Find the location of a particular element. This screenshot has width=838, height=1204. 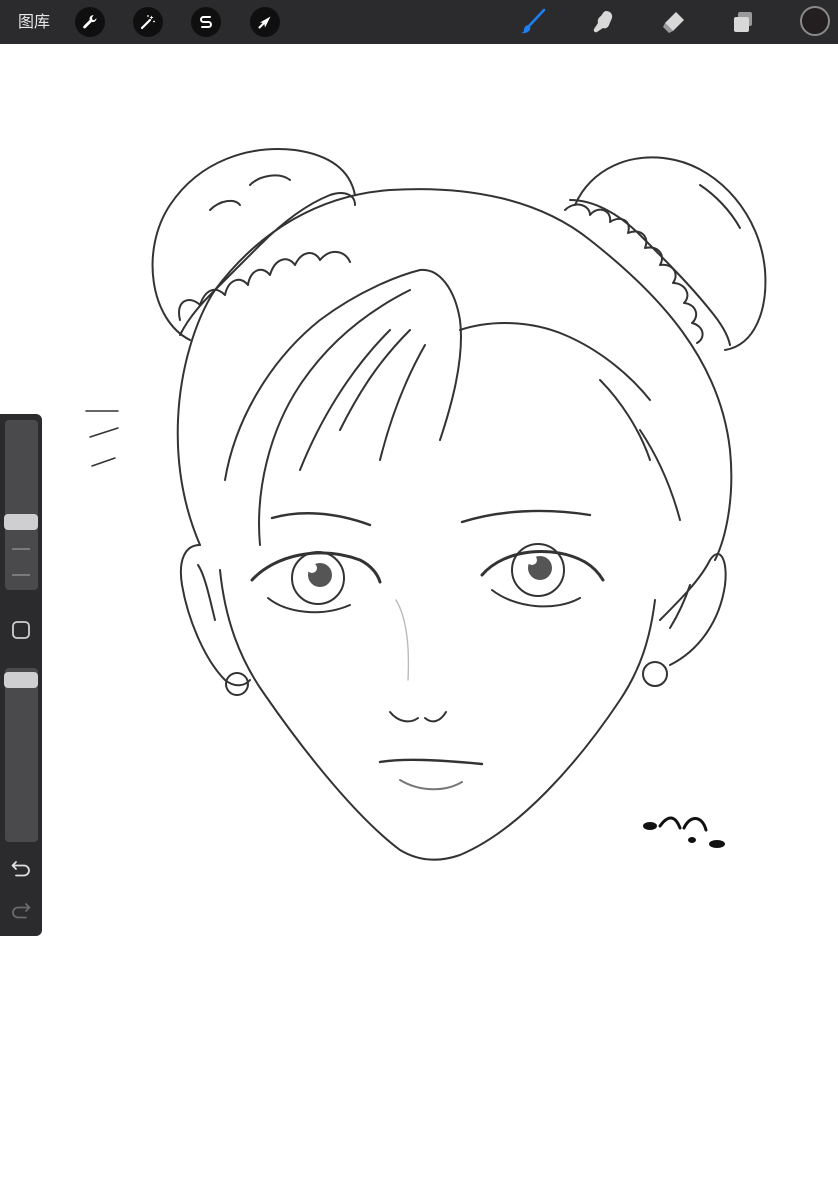

transform-button is located at coordinates (265, 22).